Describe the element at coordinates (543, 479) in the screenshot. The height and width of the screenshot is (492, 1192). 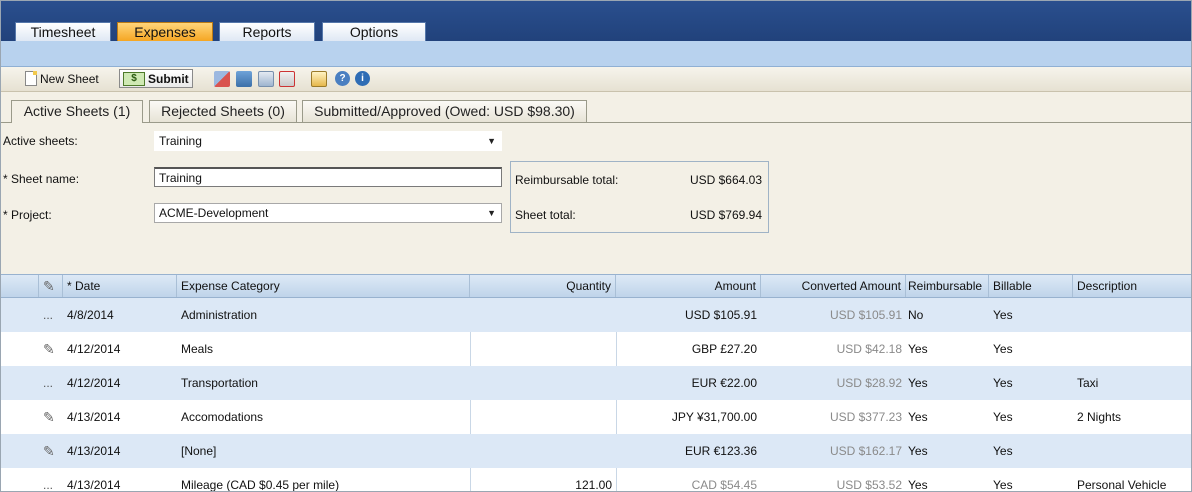
I see `cell-quantity: 121.00` at that location.